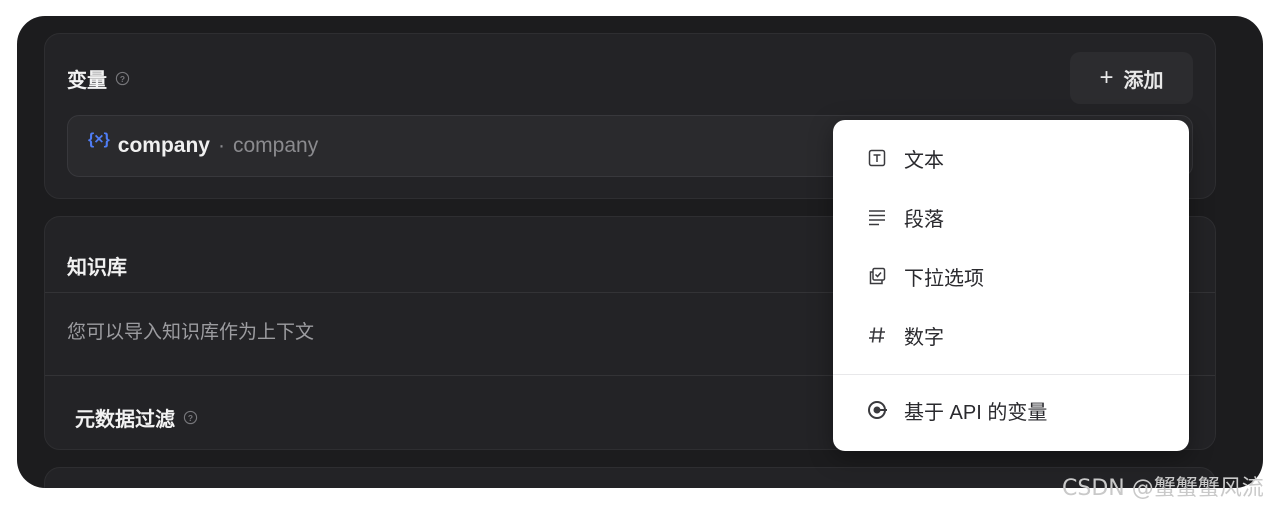  I want to click on api-icon, so click(877, 410).